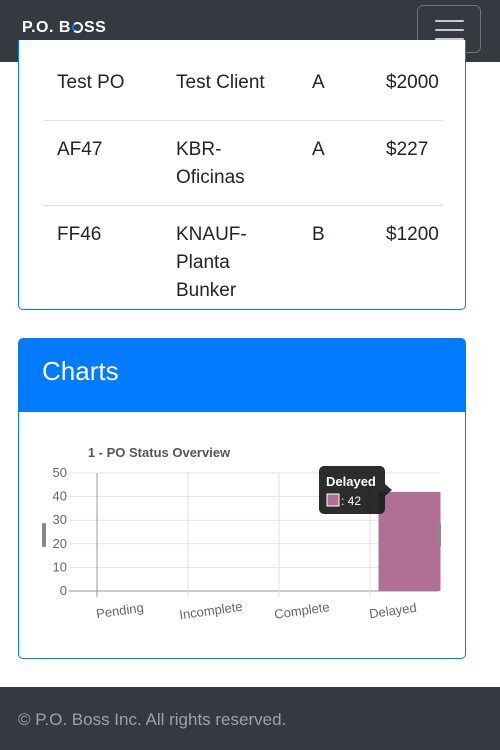  Describe the element at coordinates (355, 490) in the screenshot. I see `chart-tooltip: Delayed : 42` at that location.